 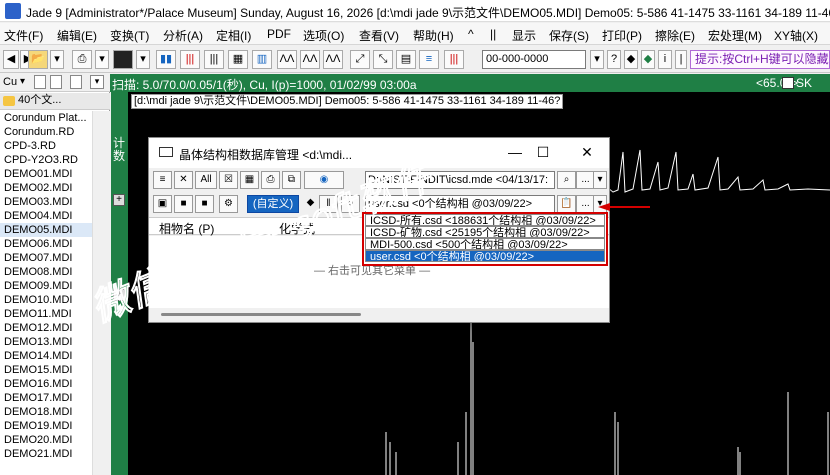 I want to click on list-item: DEMO03.MDI, so click(x=46, y=202).